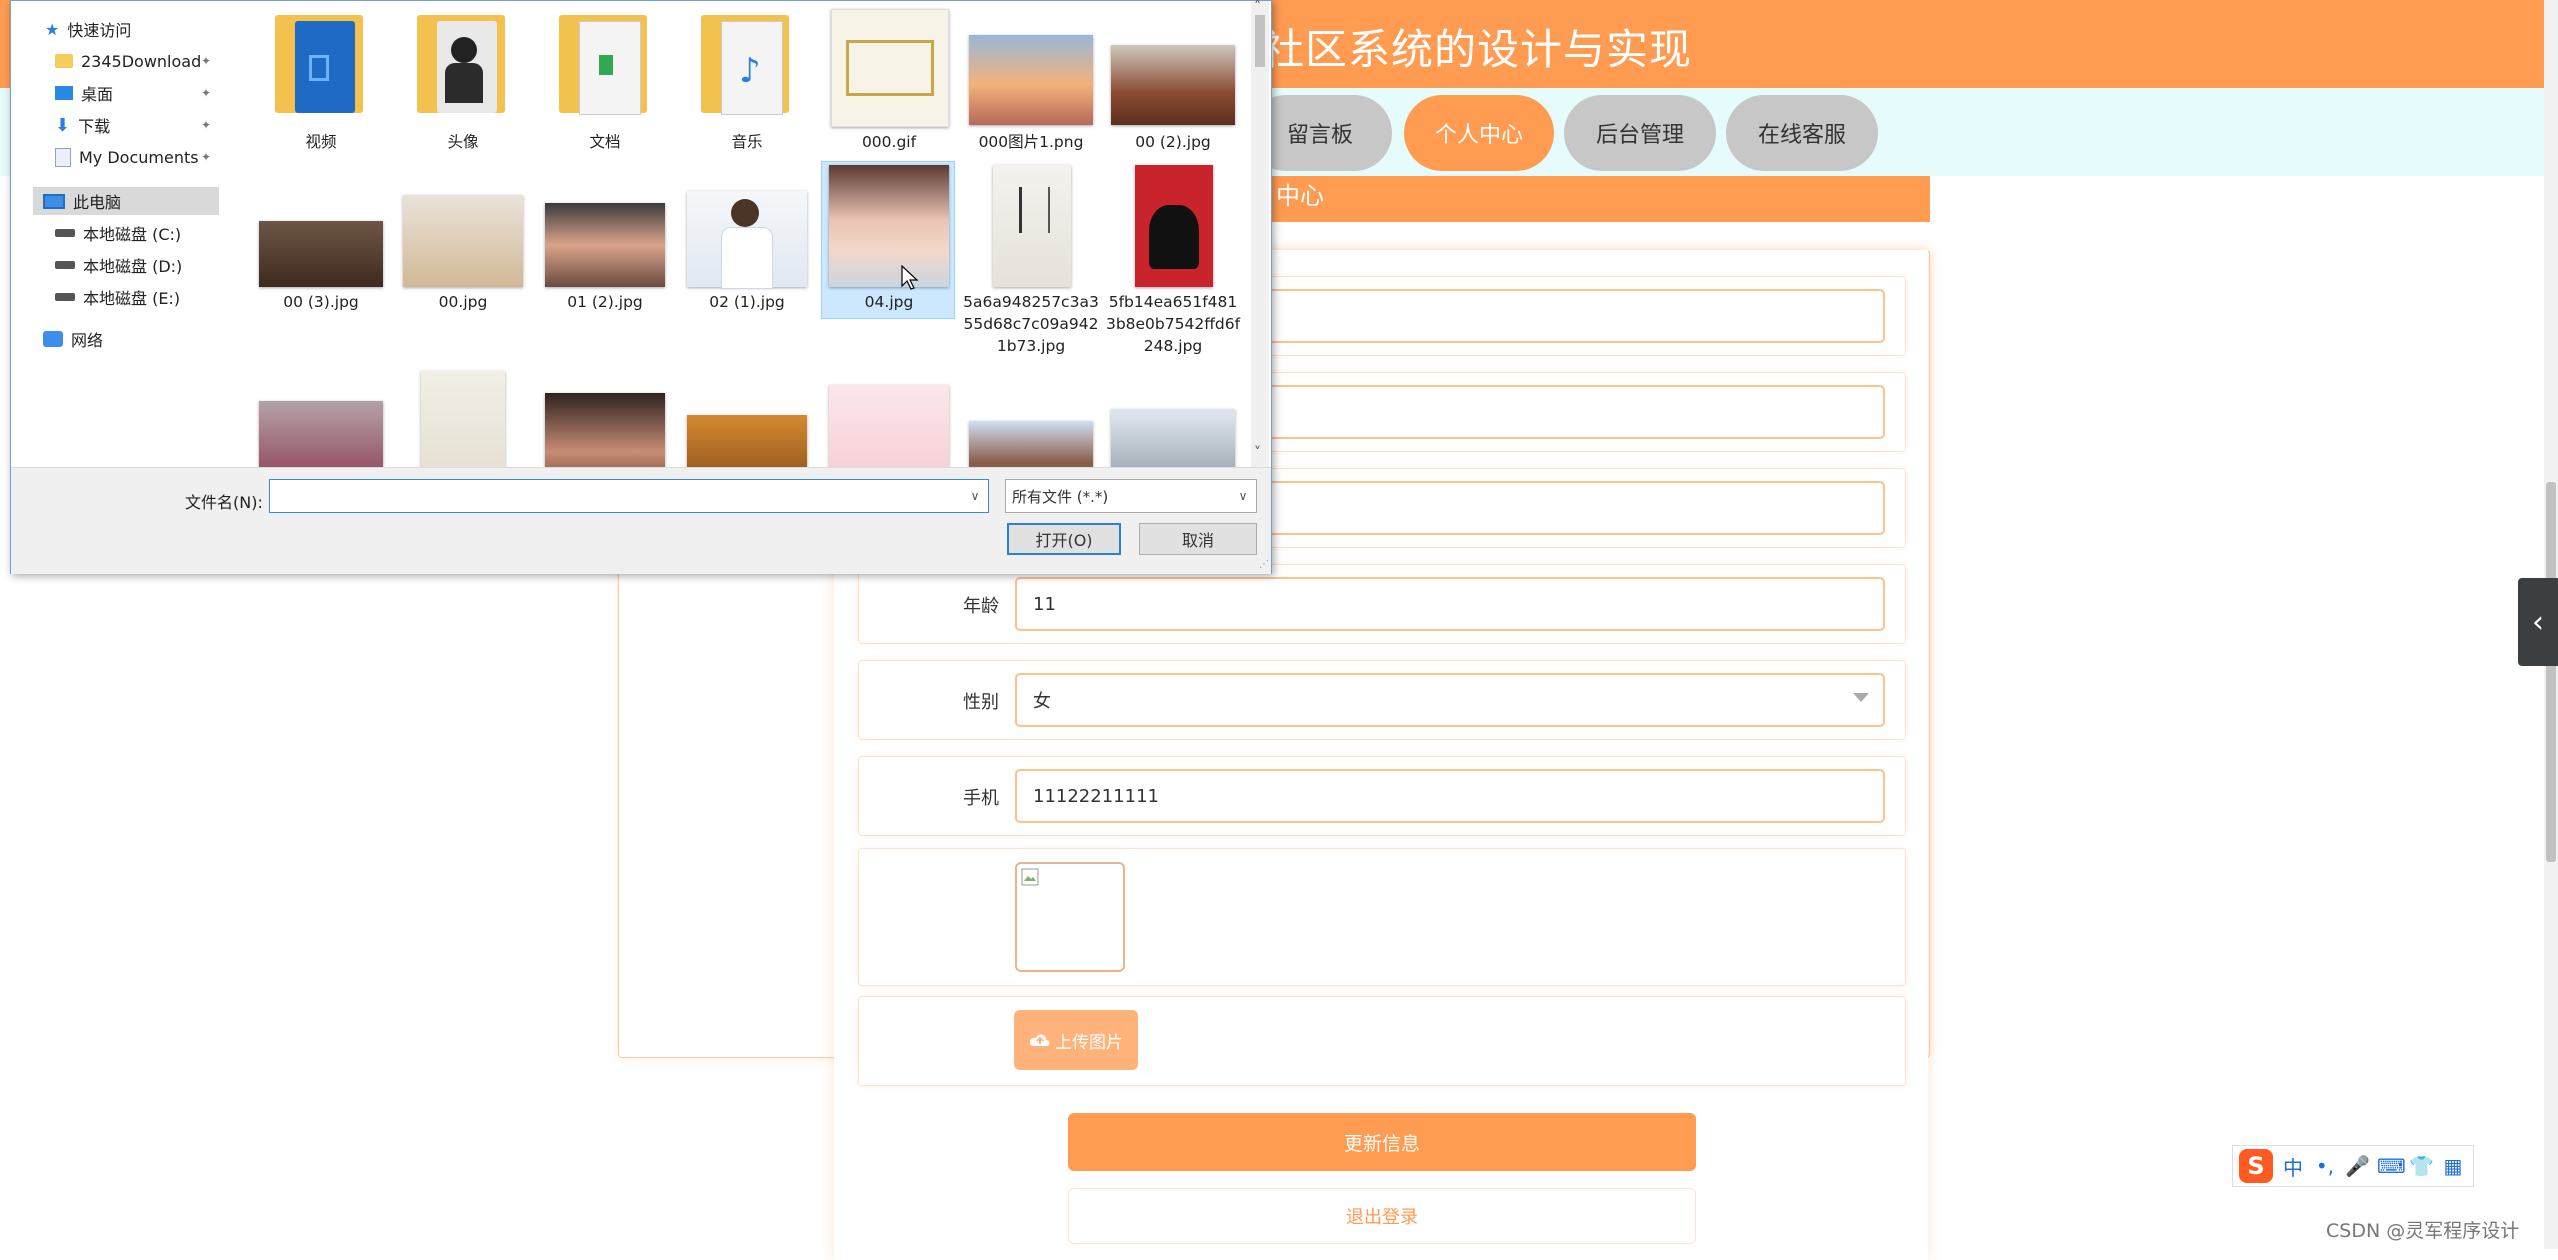 The height and width of the screenshot is (1260, 2558). Describe the element at coordinates (889, 261) in the screenshot. I see `file-item-image-selected: 04.jpg` at that location.